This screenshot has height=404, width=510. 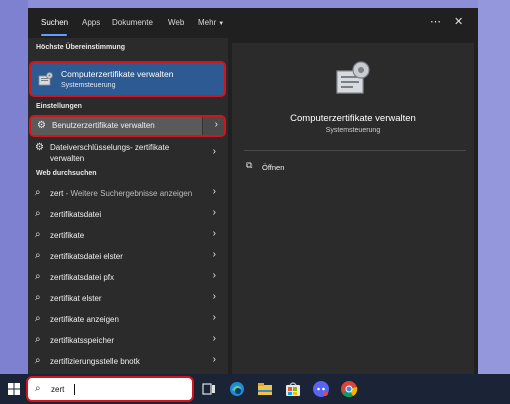 What do you see at coordinates (95, 361) in the screenshot?
I see `web-result-label: zertifizierungsstelle bnotk` at bounding box center [95, 361].